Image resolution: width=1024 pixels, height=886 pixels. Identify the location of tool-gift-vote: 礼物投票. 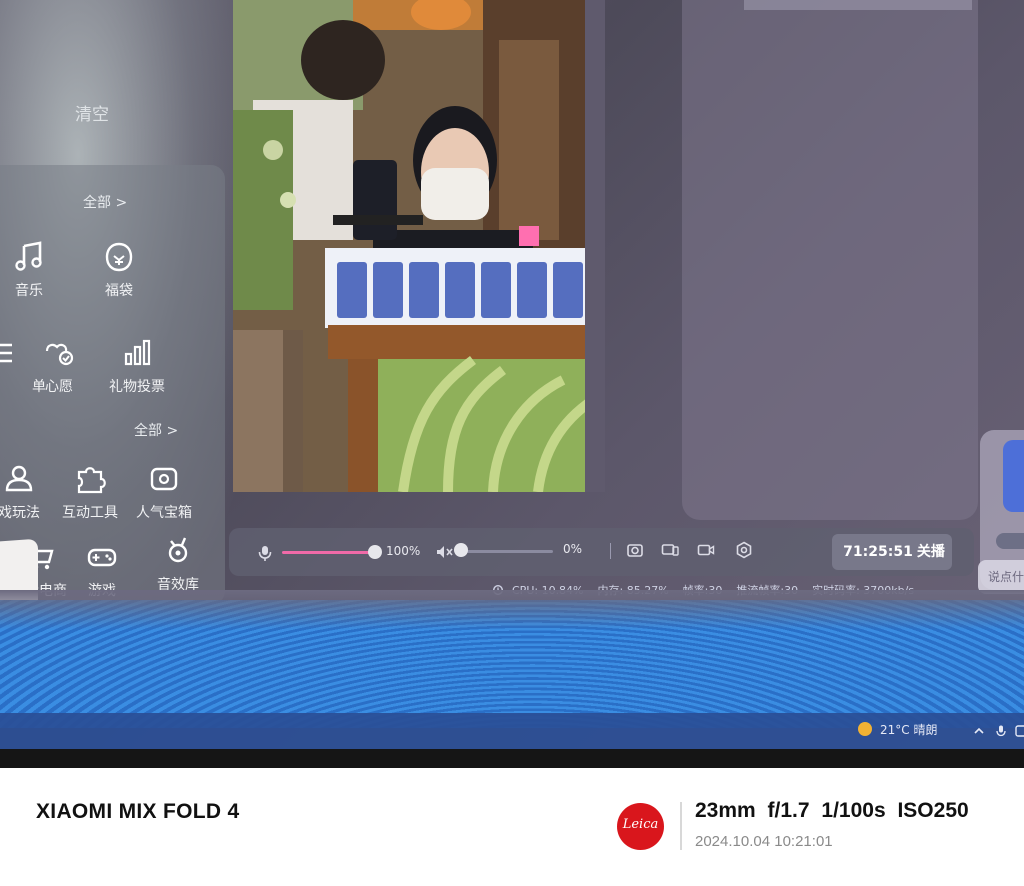
(137, 366).